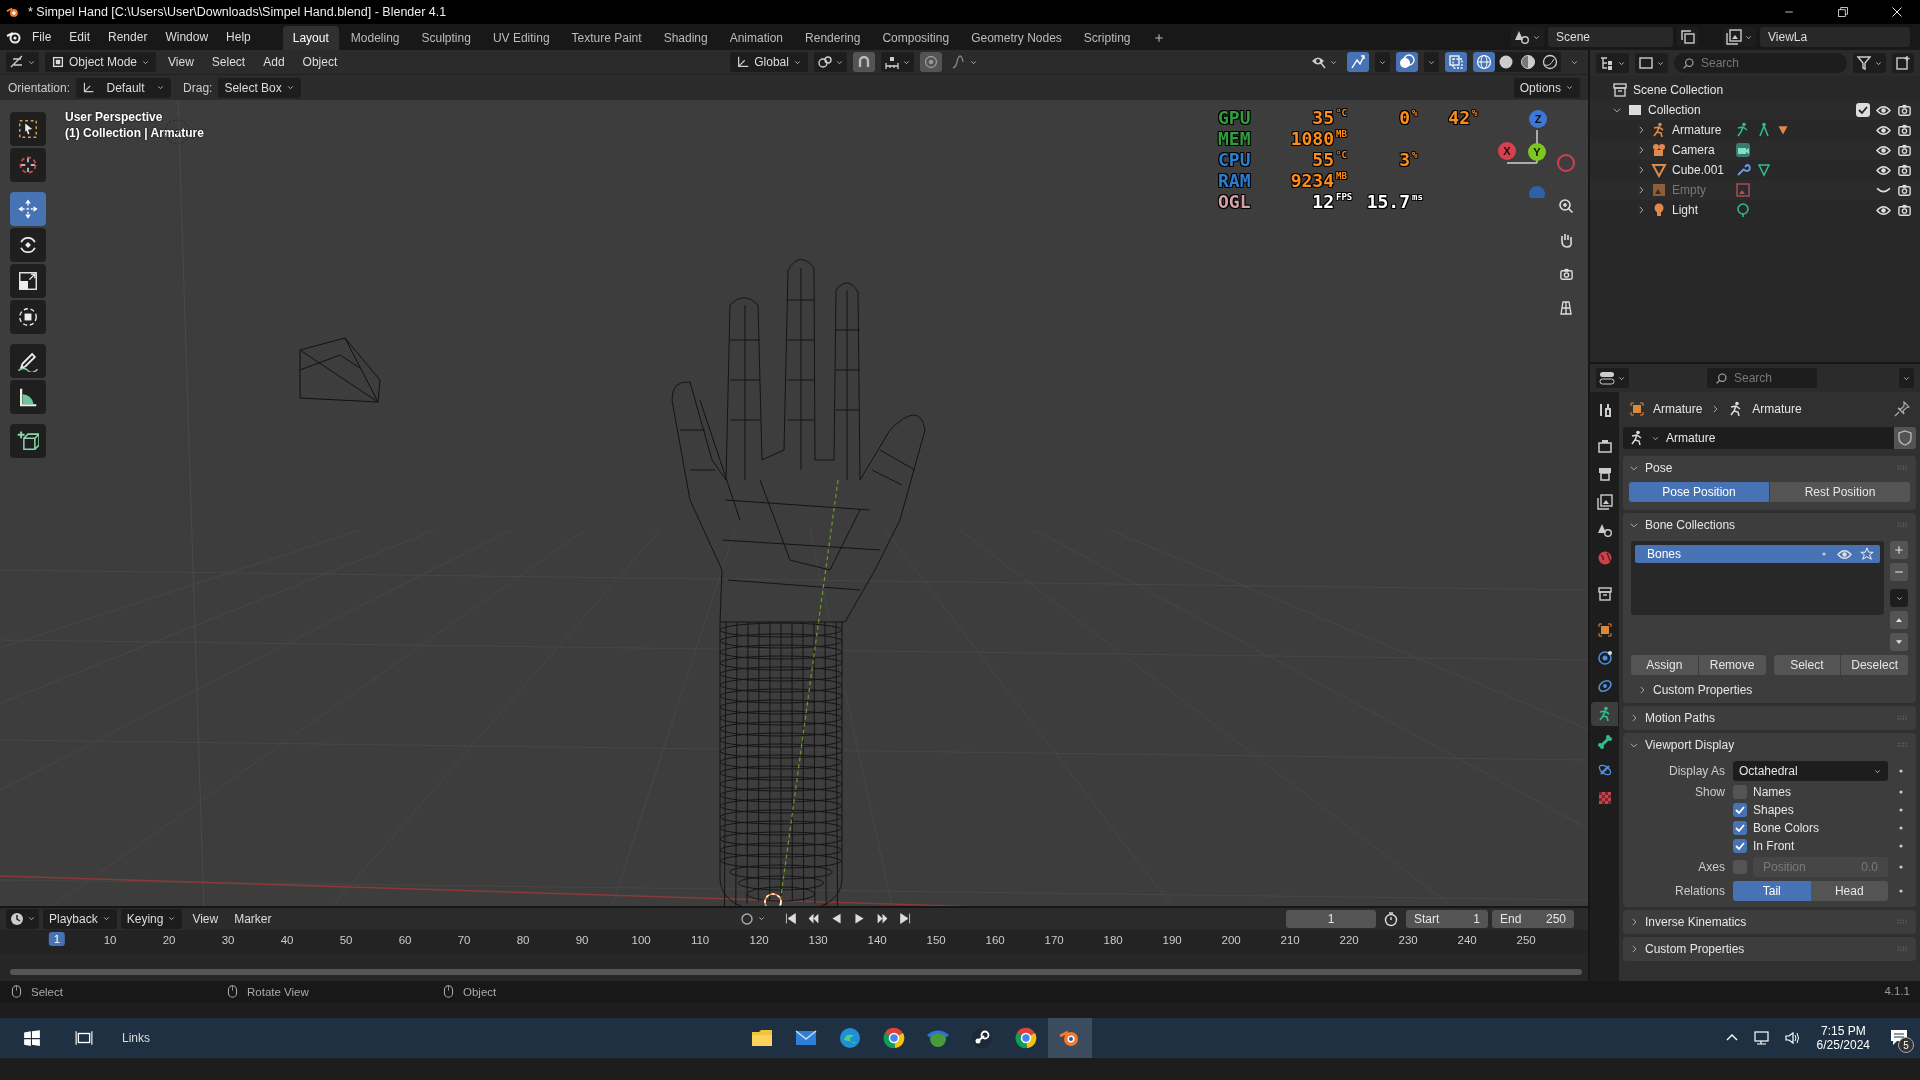  Describe the element at coordinates (1235, 160) in the screenshot. I see `stat-label: CPU` at that location.